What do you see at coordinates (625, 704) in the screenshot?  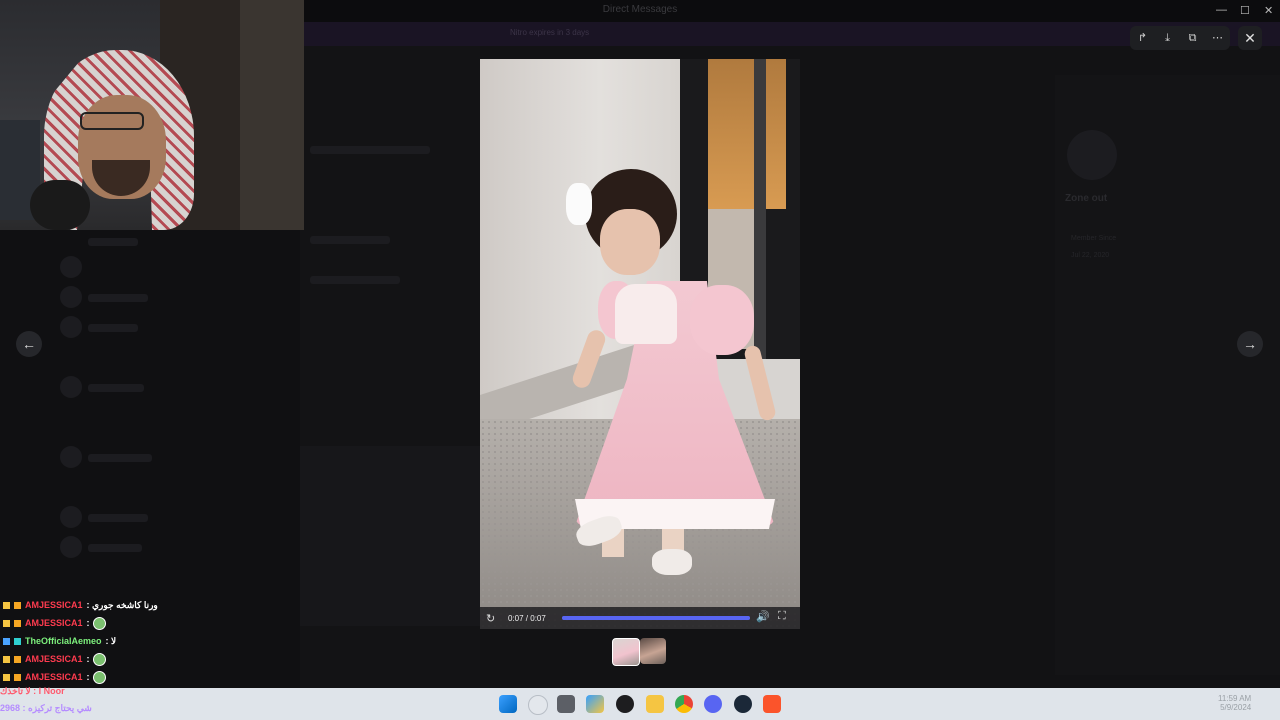 I see `obs-icon` at bounding box center [625, 704].